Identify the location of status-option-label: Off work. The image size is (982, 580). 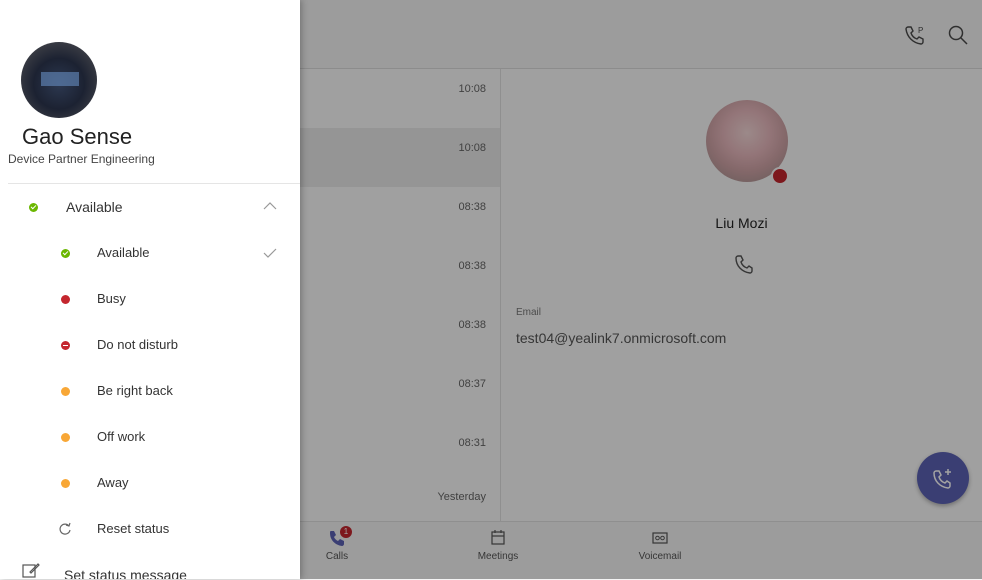
(121, 436).